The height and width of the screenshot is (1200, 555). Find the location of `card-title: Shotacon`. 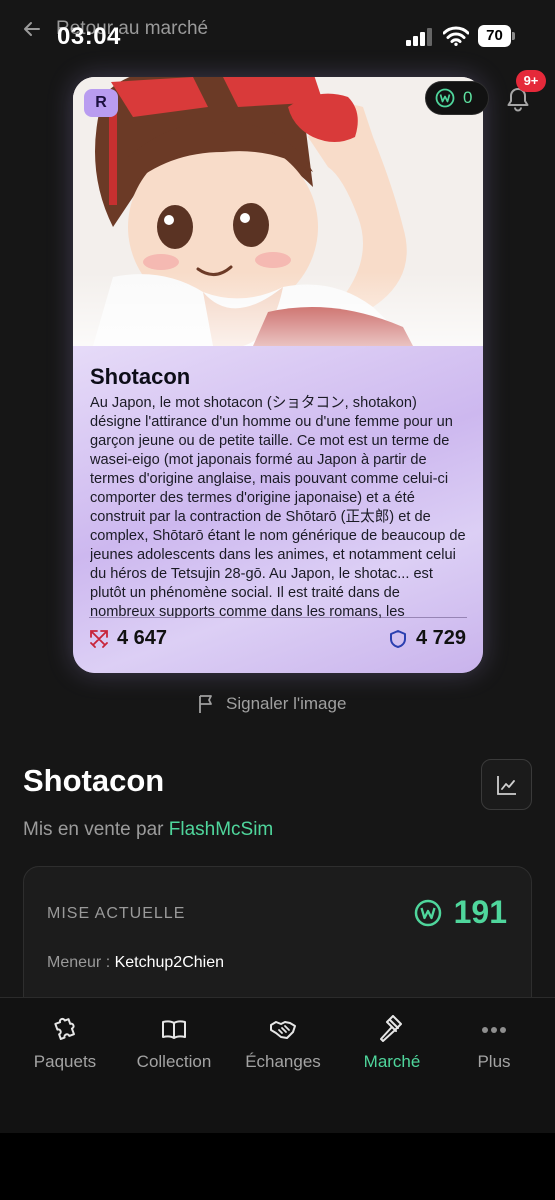

card-title: Shotacon is located at coordinates (140, 376).